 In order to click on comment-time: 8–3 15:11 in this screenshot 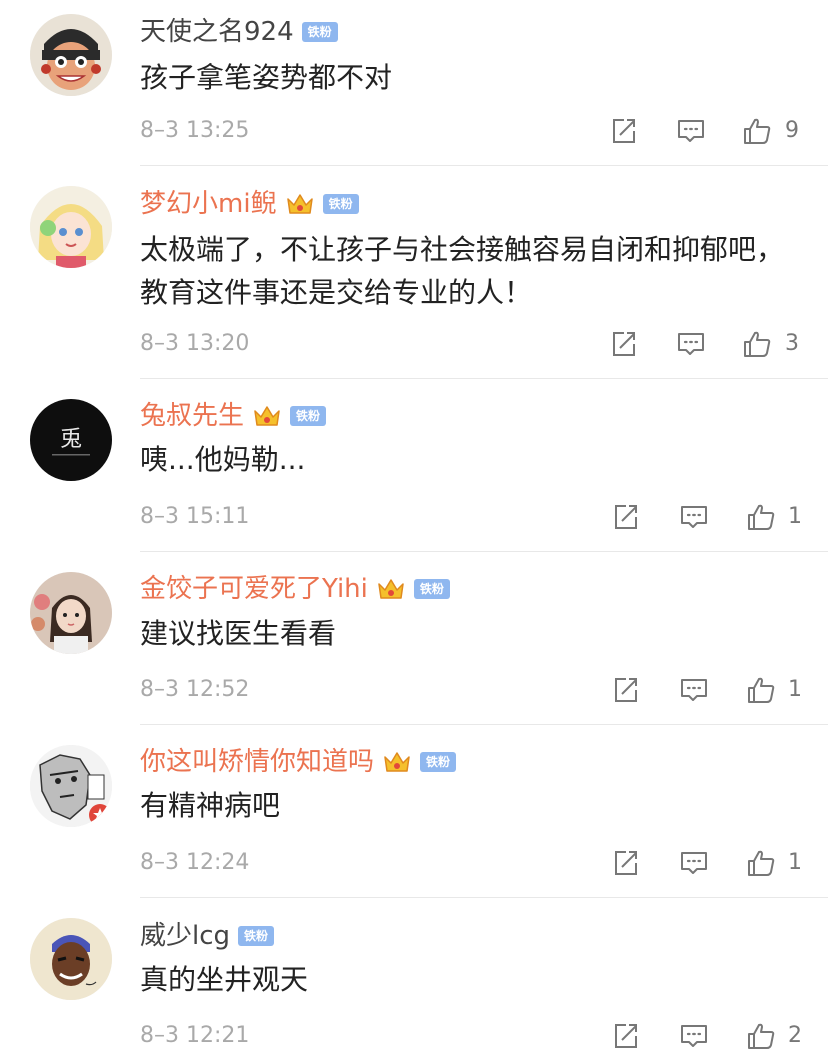, I will do `click(195, 516)`.